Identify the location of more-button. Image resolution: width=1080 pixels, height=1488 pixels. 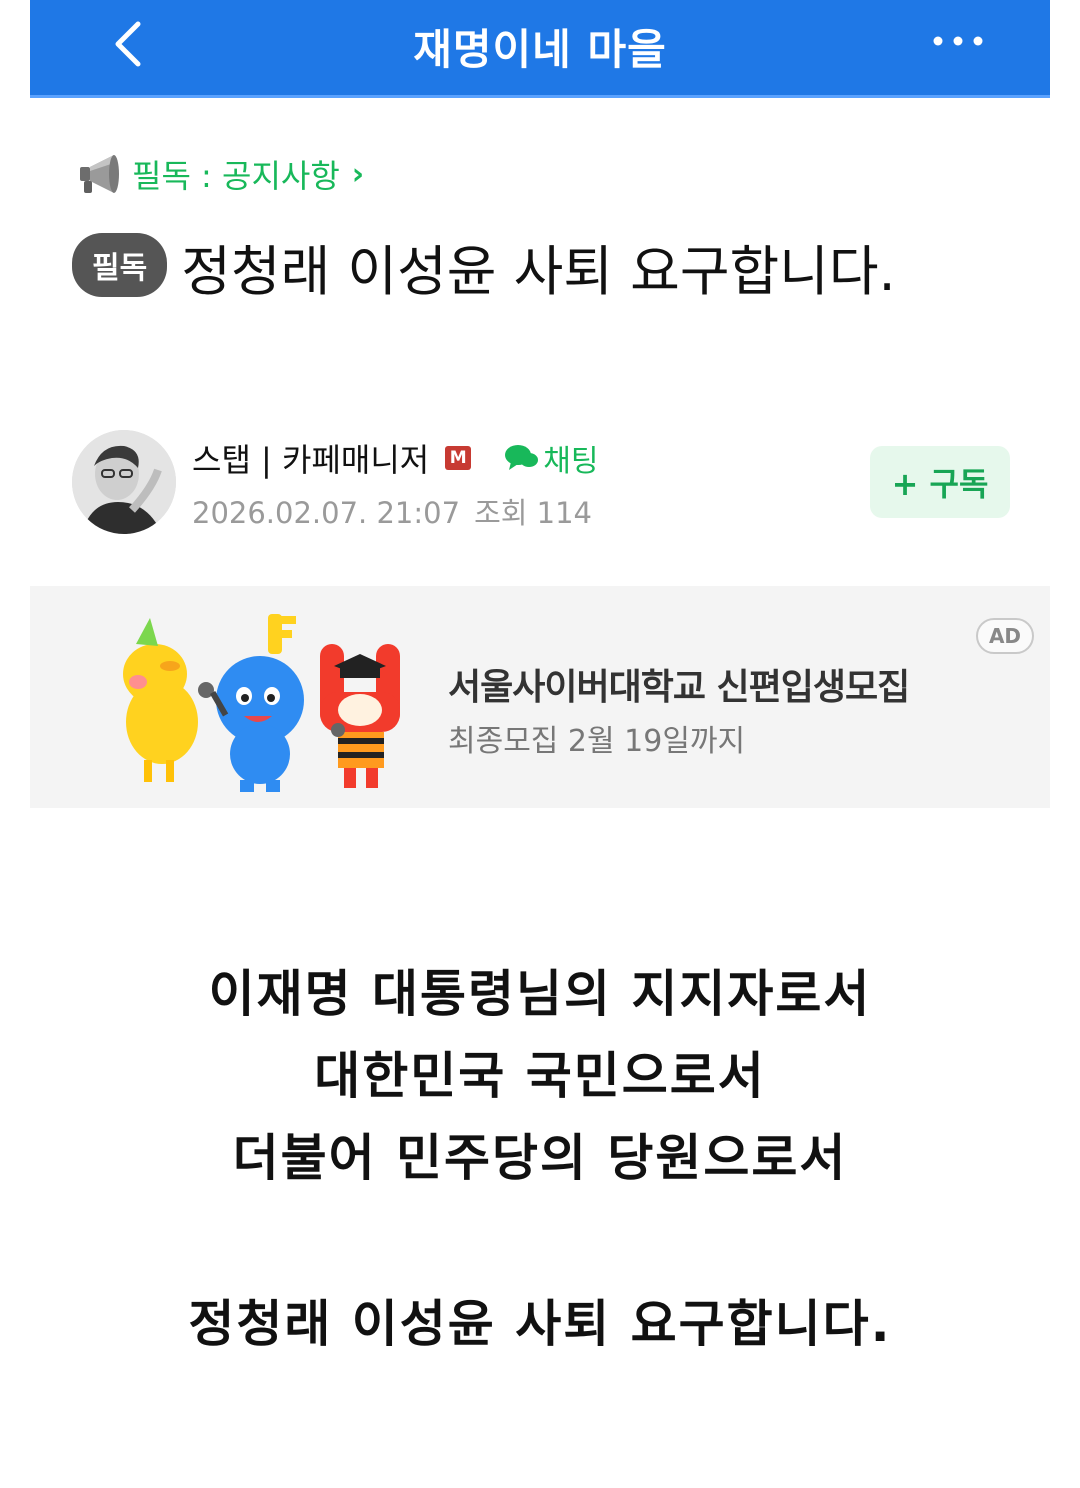
(960, 43).